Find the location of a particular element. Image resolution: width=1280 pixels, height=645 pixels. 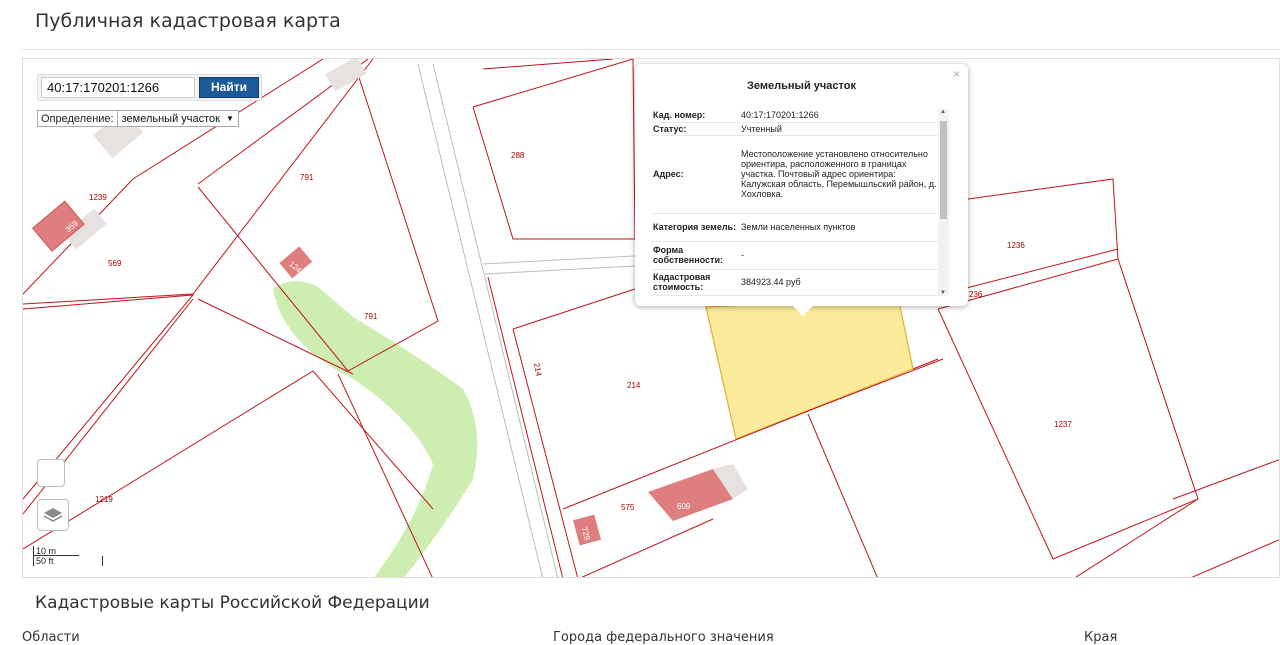

parcel-label: 288 is located at coordinates (518, 155).